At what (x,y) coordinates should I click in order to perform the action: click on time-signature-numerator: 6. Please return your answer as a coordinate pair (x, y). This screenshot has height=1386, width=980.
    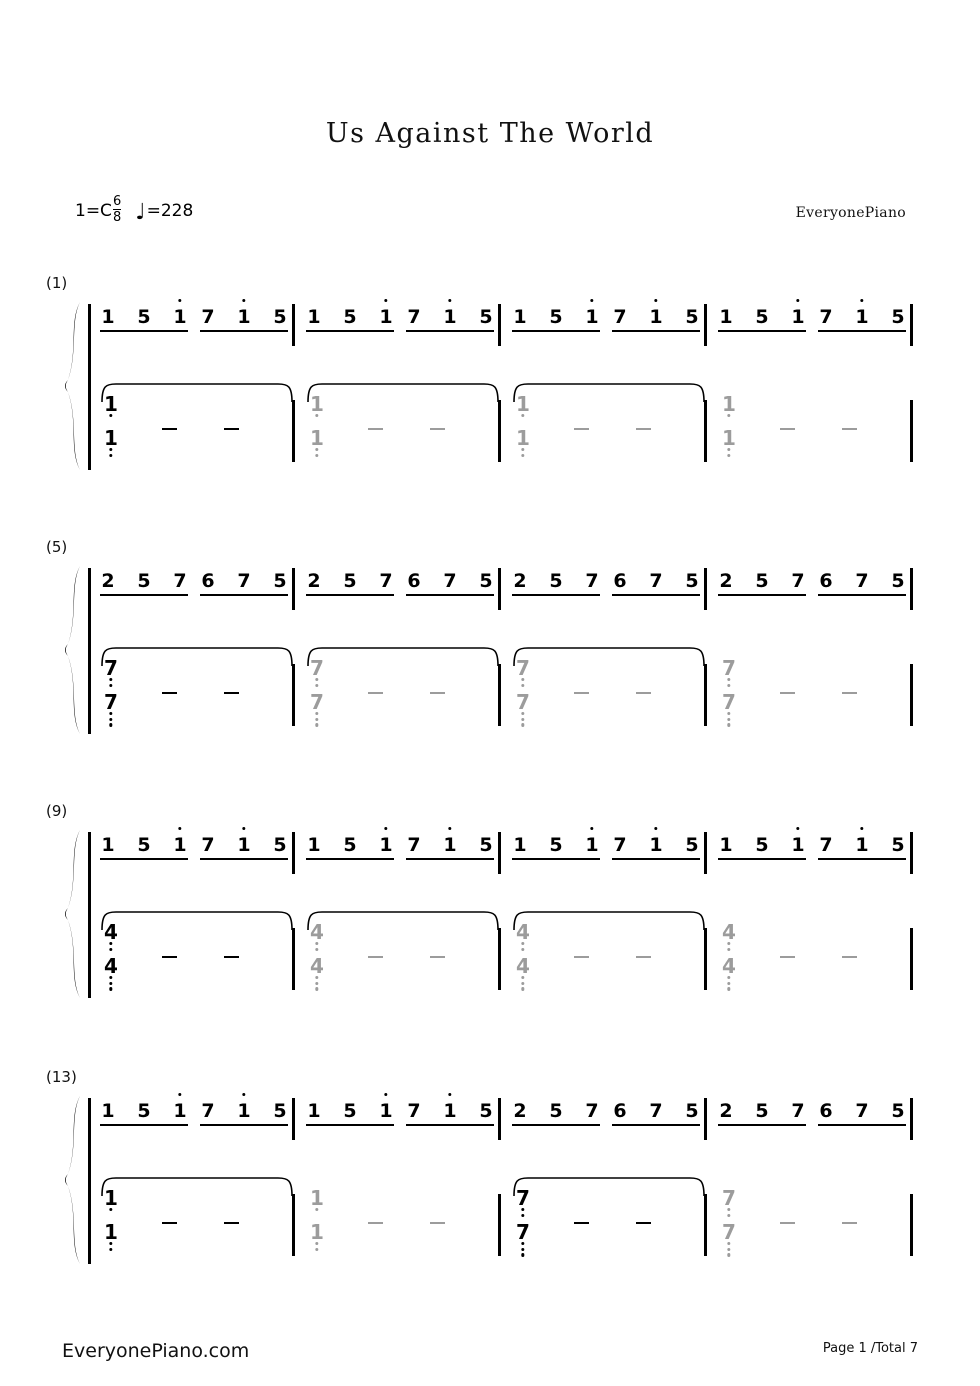
    Looking at the image, I should click on (117, 201).